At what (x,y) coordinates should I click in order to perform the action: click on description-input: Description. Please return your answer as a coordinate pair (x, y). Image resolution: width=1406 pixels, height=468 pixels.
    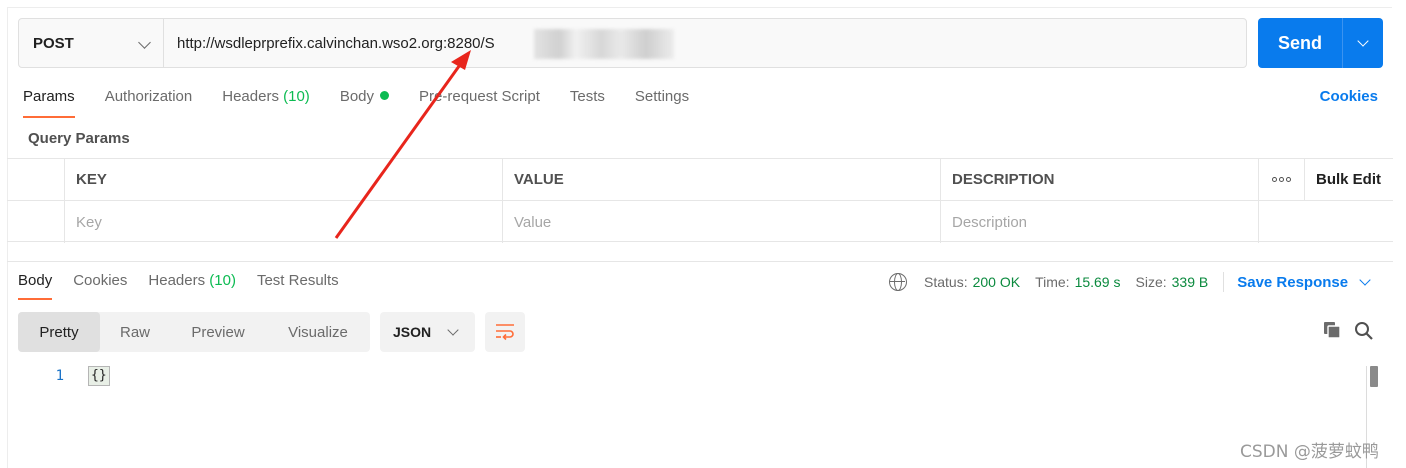
    Looking at the image, I should click on (1099, 222).